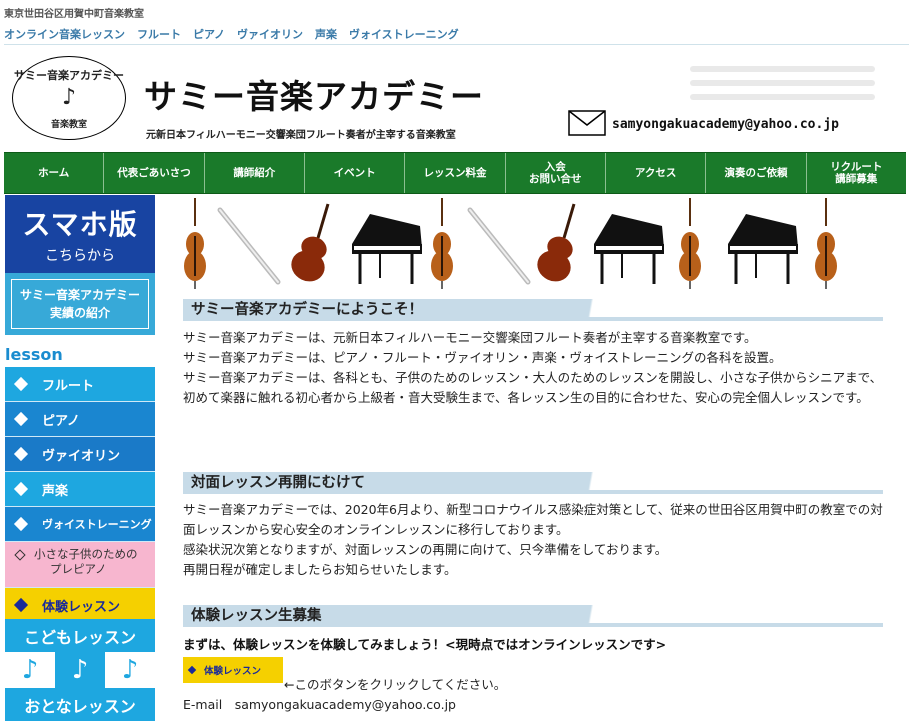 The height and width of the screenshot is (721, 913). I want to click on nav-join-contact: 入会 お問い合せ, so click(556, 173).